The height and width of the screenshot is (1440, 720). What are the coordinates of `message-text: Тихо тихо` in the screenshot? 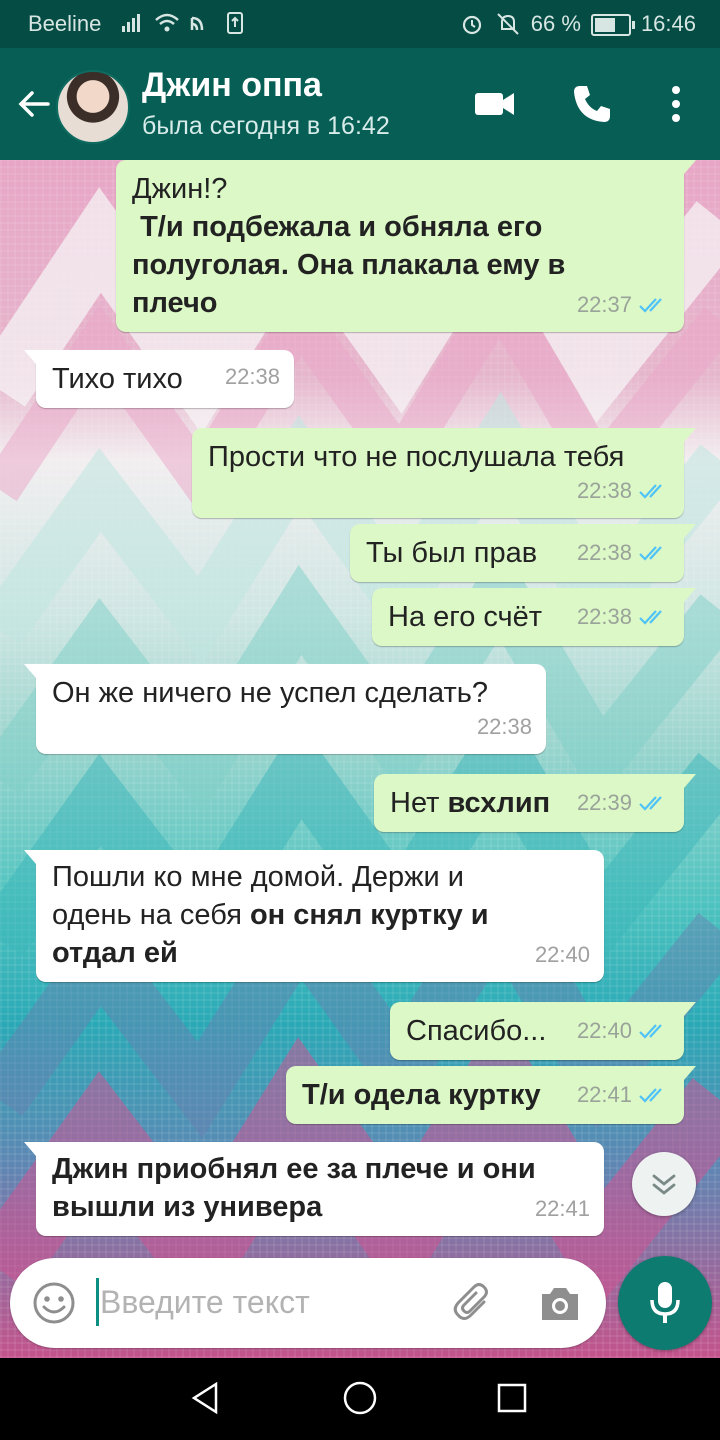 It's located at (117, 379).